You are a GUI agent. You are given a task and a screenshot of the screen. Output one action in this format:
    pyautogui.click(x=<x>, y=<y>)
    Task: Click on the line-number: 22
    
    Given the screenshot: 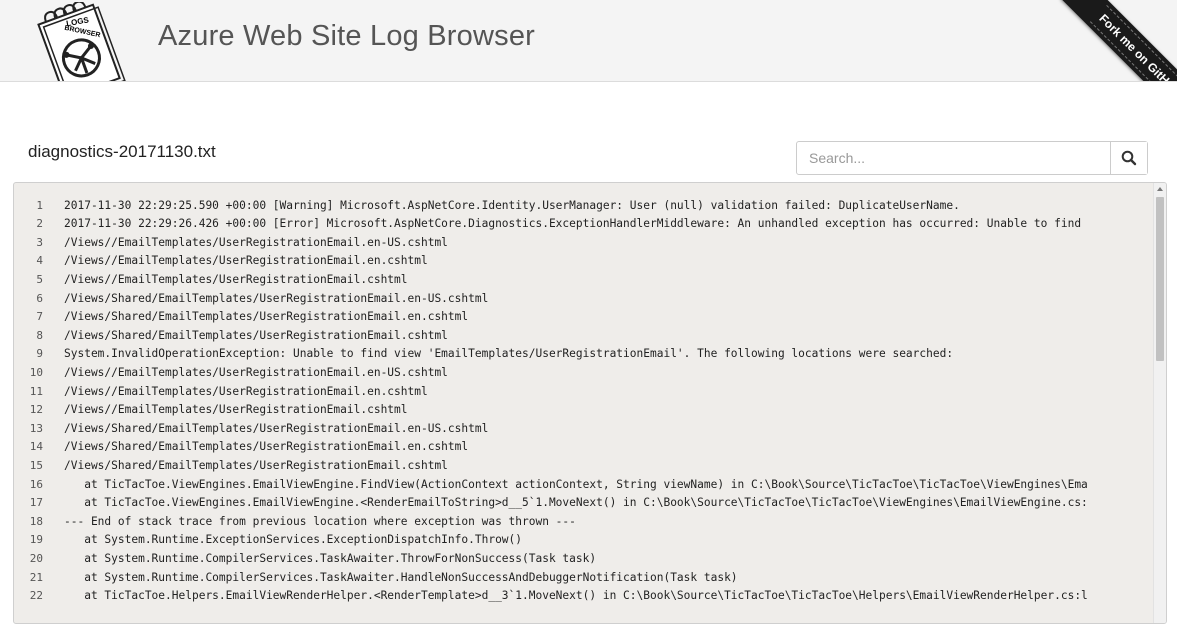 What is the action you would take?
    pyautogui.click(x=36, y=596)
    